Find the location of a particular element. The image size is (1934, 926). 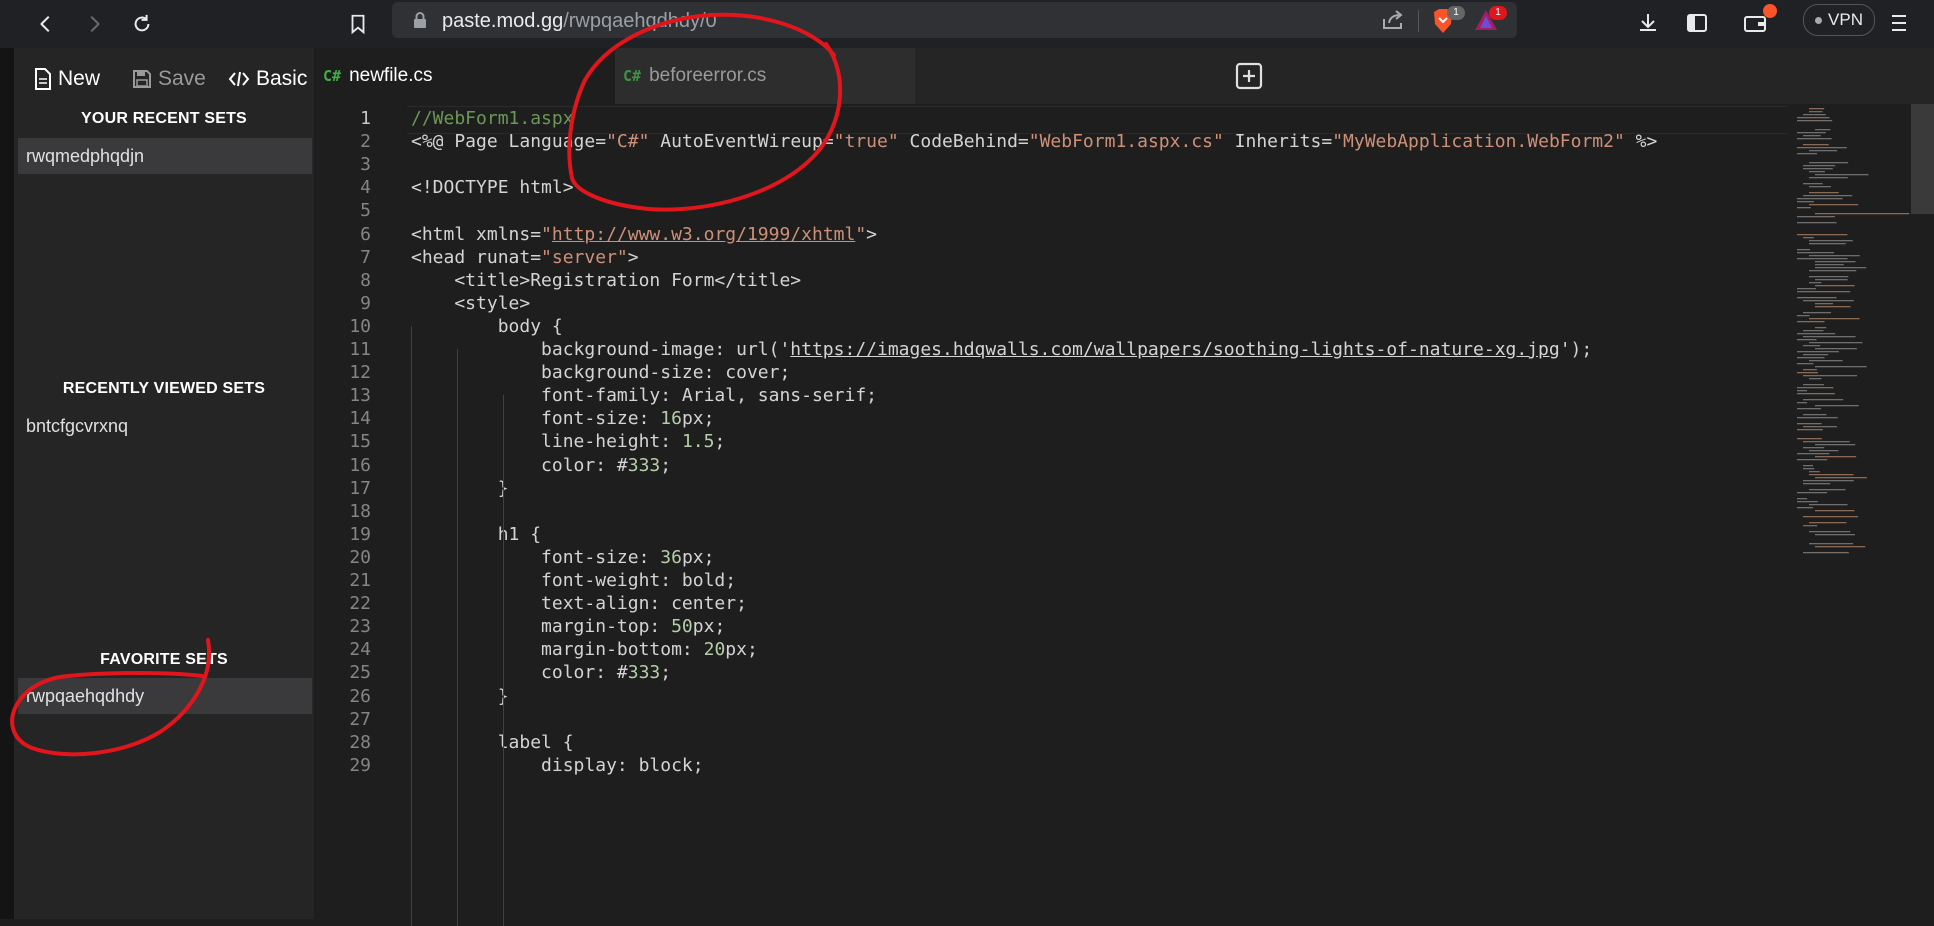

code-line: <head runat="server"> is located at coordinates (525, 257).